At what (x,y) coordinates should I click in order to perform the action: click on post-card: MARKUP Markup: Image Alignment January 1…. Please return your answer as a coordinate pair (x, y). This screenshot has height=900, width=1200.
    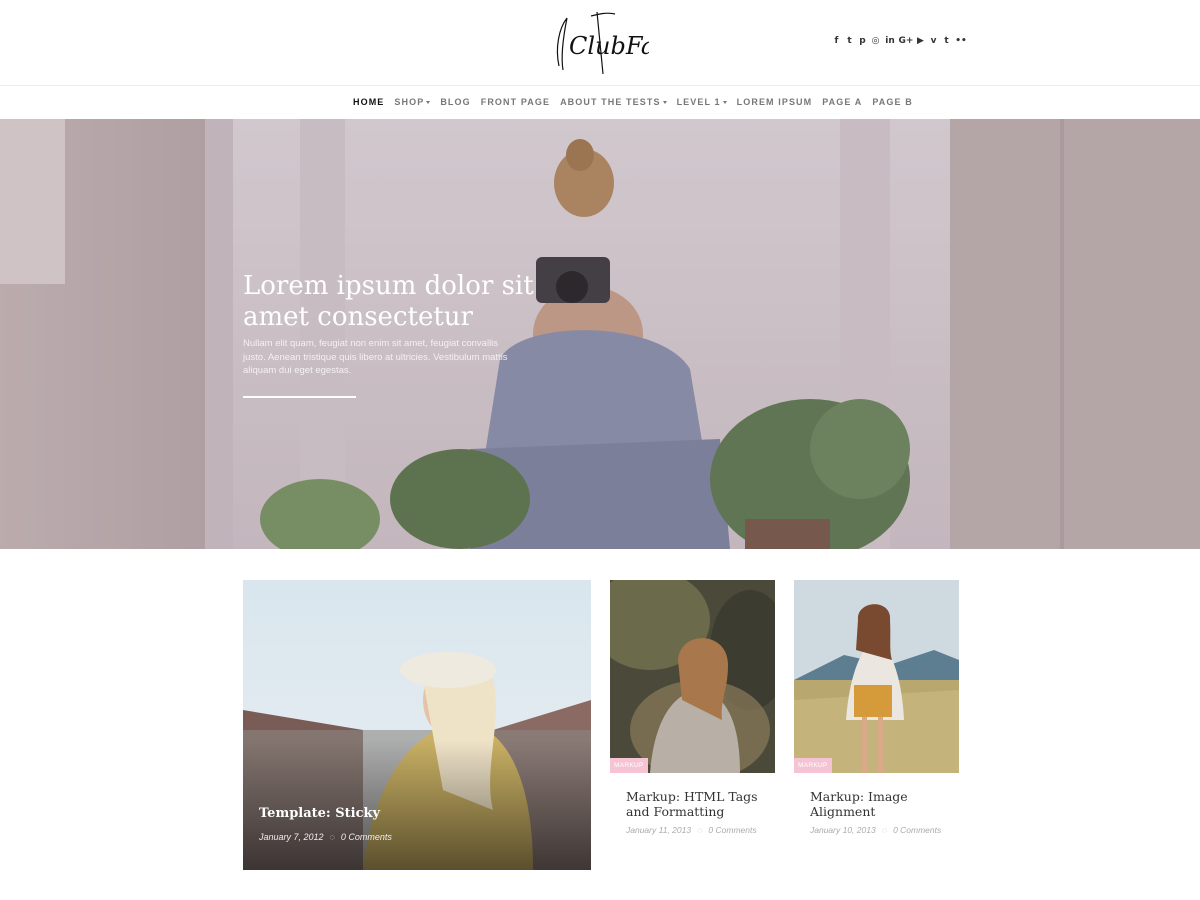
    Looking at the image, I should click on (876, 707).